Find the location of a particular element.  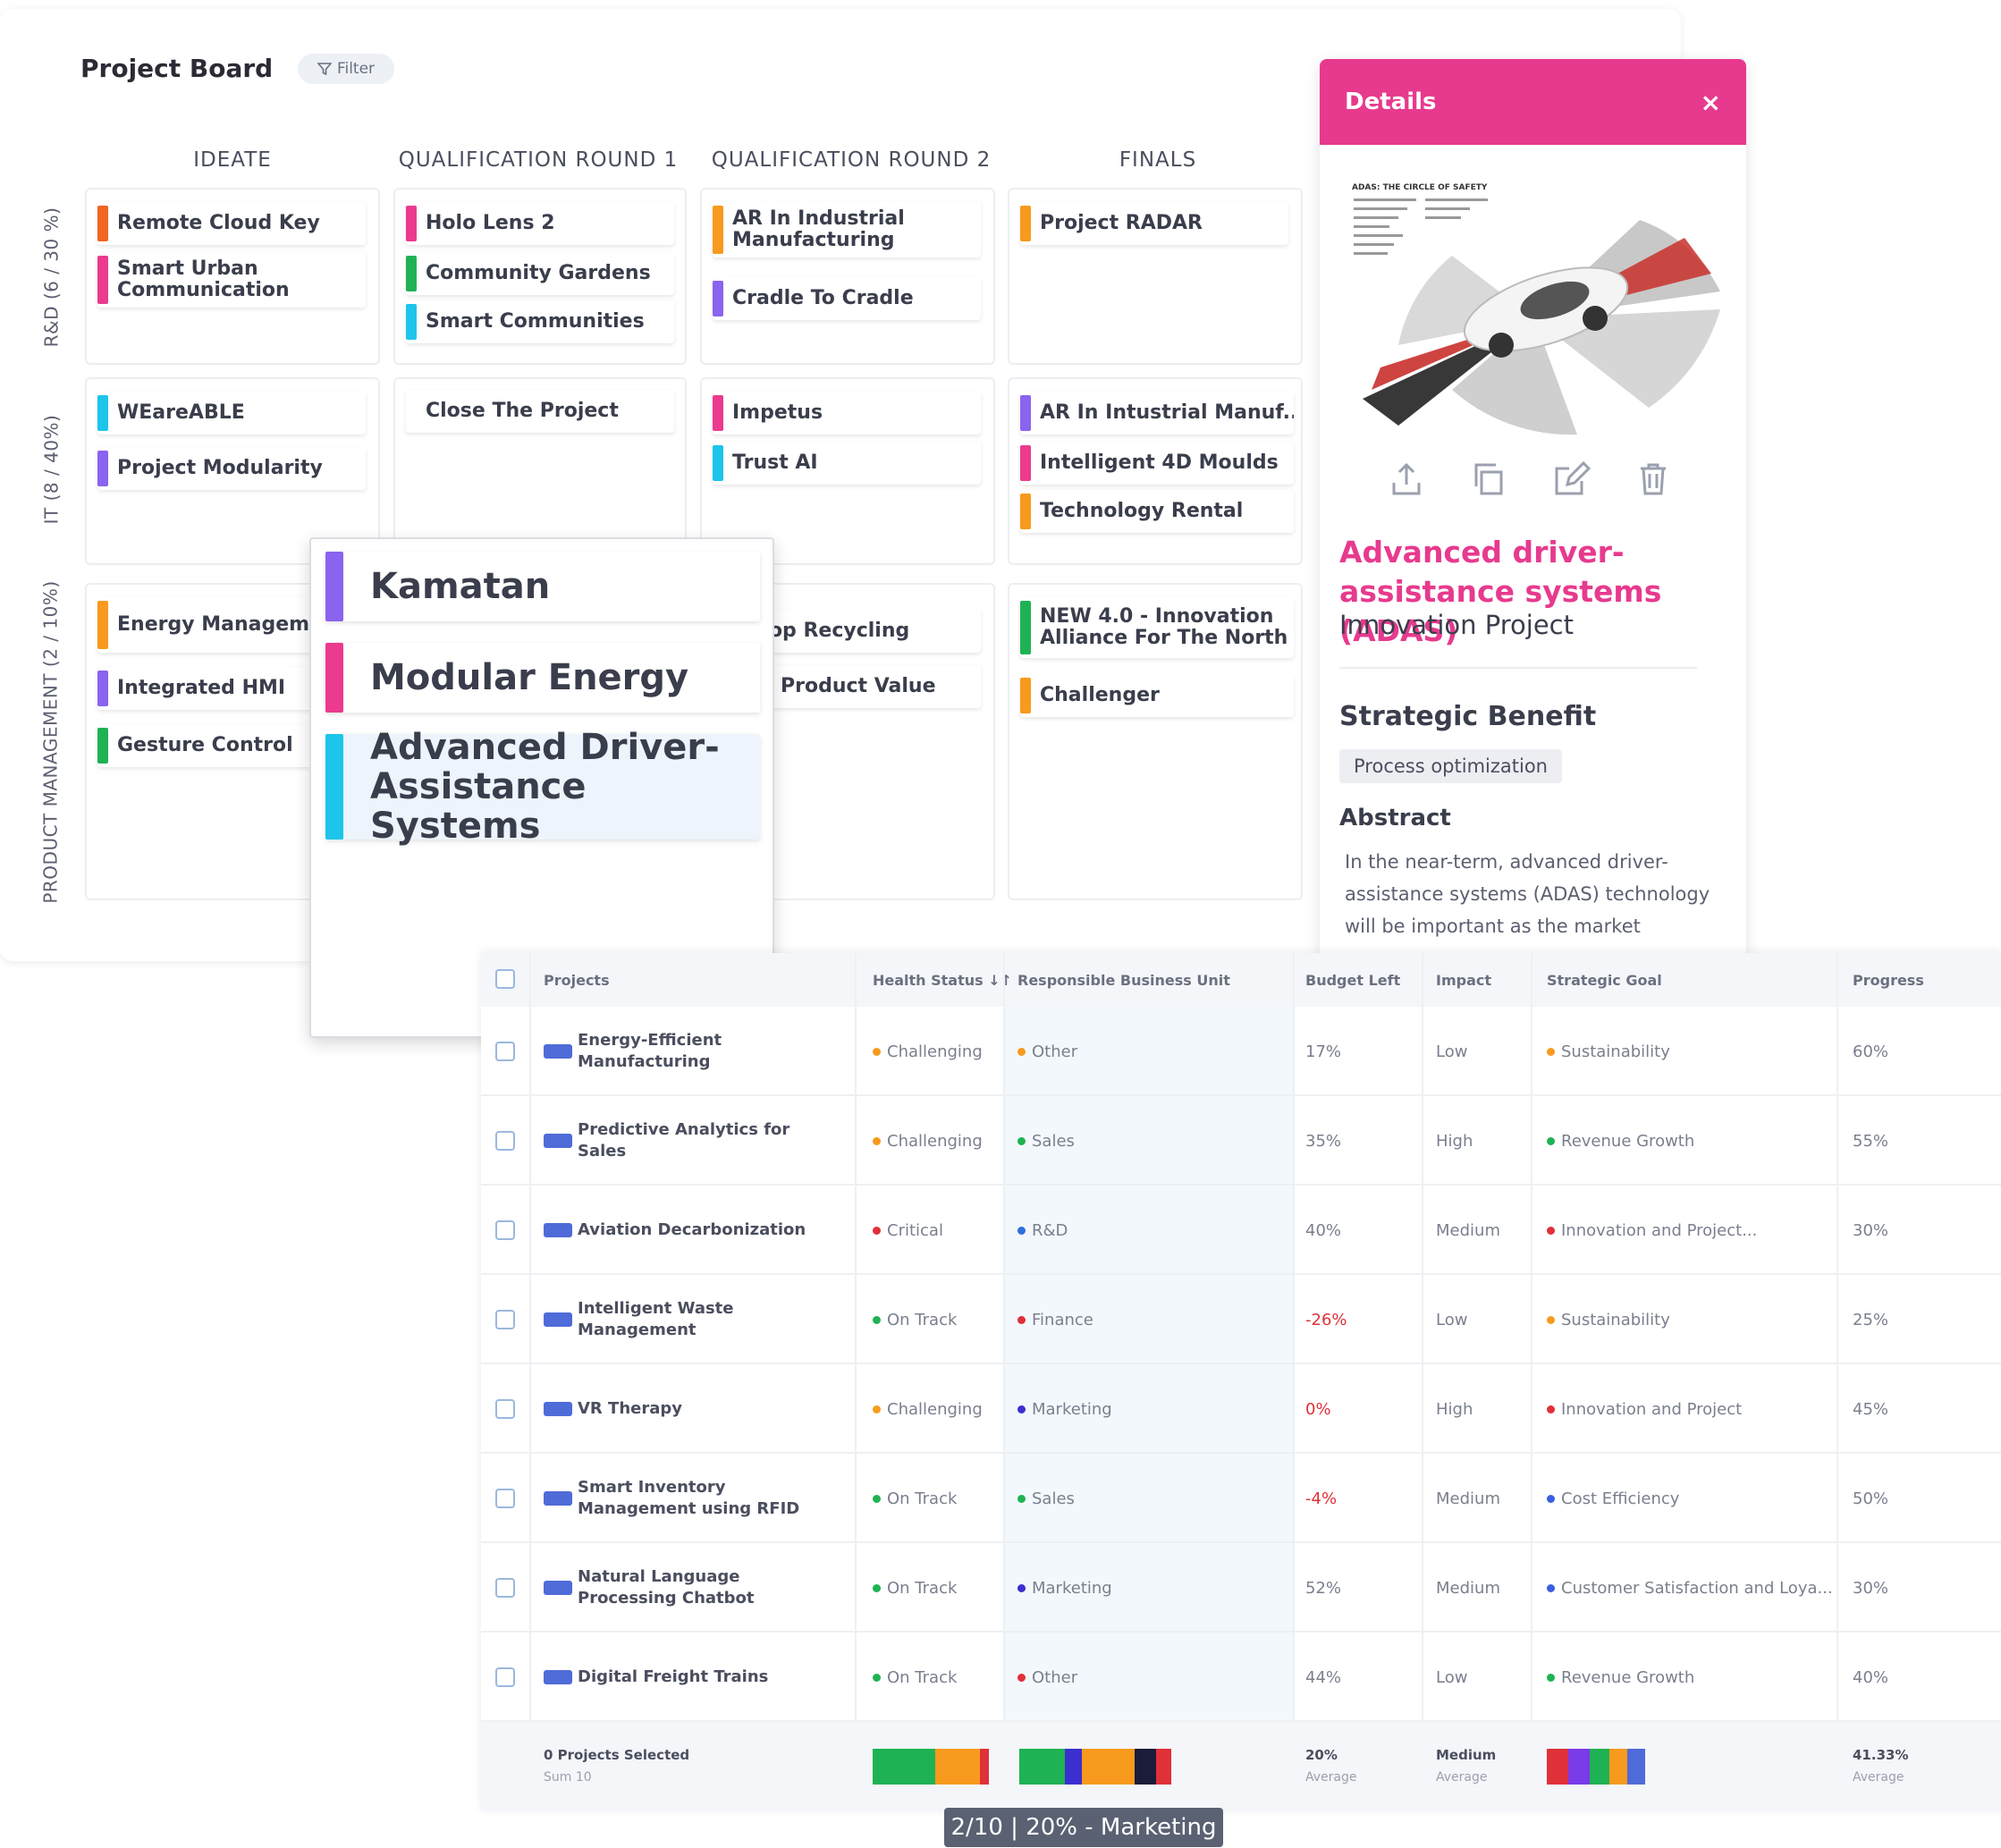

filter-button: Filter is located at coordinates (346, 69).